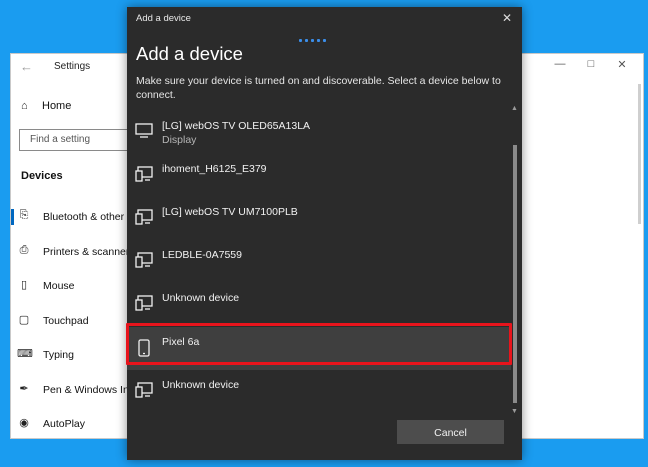 Image resolution: width=648 pixels, height=467 pixels. Describe the element at coordinates (76, 390) in the screenshot. I see `nav-item-pen: ✒ Pen & Windows Ink` at that location.